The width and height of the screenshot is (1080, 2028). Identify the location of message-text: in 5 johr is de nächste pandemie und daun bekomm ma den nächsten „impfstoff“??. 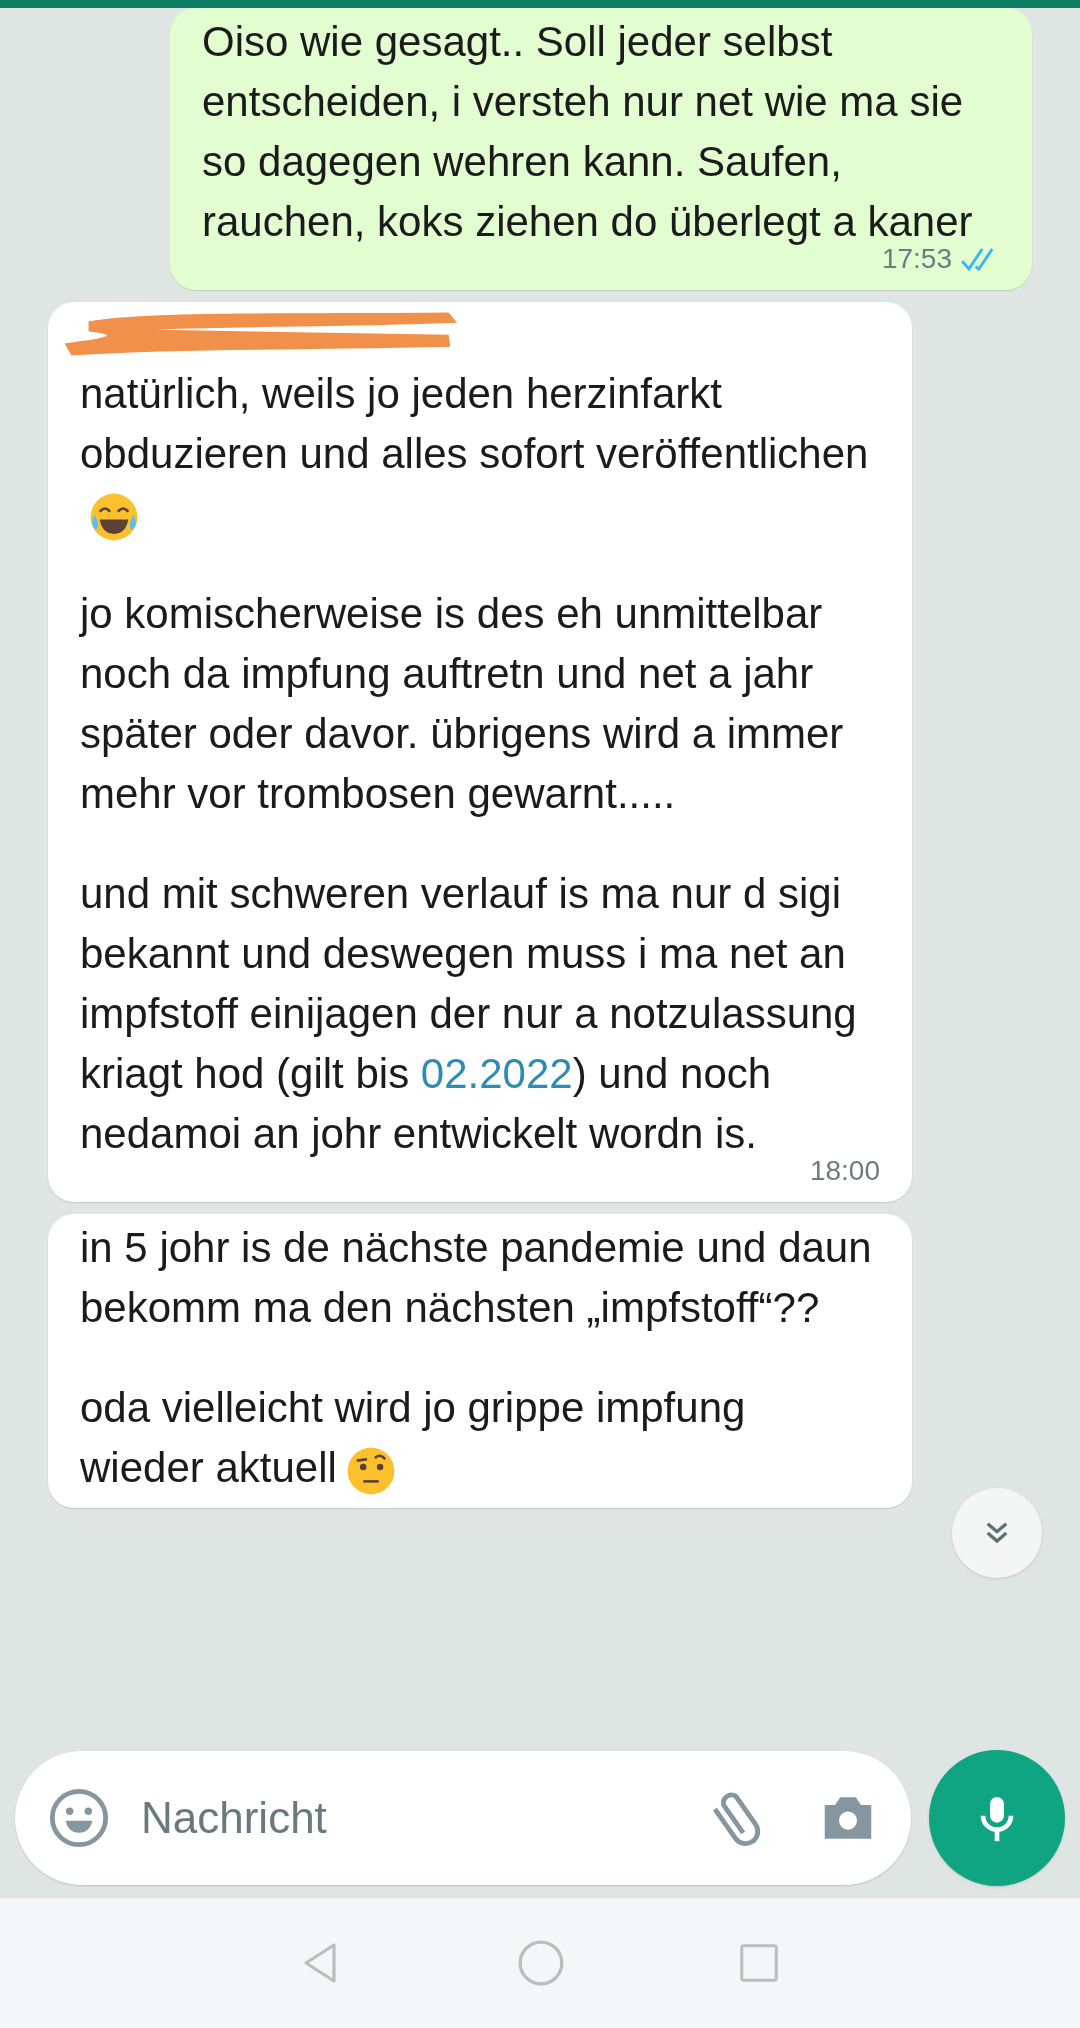
(476, 1278).